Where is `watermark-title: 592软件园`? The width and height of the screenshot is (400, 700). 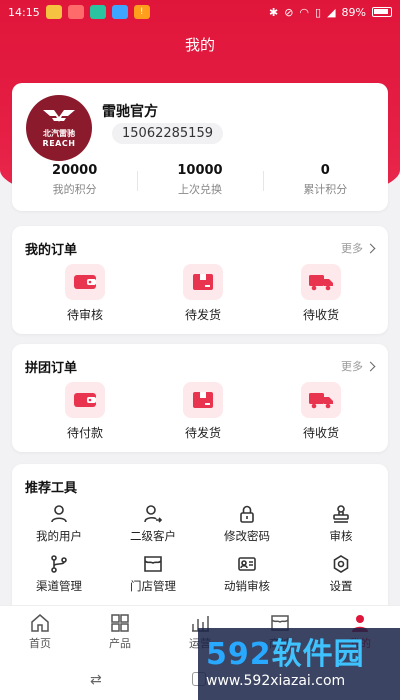
watermark-title: 592软件园 is located at coordinates (303, 655).